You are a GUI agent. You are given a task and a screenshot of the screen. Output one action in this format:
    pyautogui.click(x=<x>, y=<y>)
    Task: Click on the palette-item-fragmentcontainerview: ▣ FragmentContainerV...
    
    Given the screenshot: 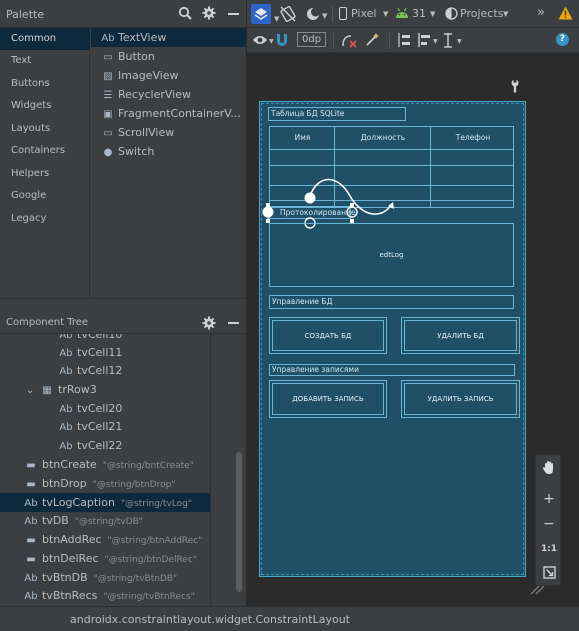 What is the action you would take?
    pyautogui.click(x=168, y=113)
    